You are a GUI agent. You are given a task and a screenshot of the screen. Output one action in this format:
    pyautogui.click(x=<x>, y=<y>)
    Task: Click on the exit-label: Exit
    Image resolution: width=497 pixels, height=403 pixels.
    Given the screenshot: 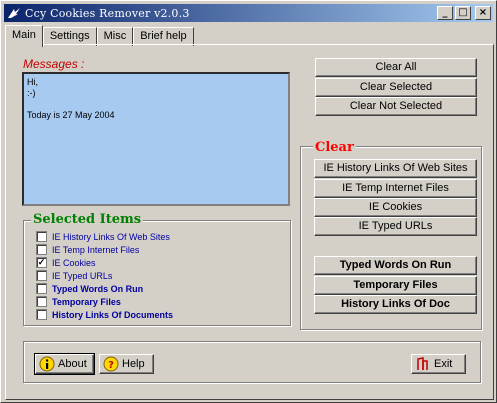 What is the action you would take?
    pyautogui.click(x=443, y=364)
    